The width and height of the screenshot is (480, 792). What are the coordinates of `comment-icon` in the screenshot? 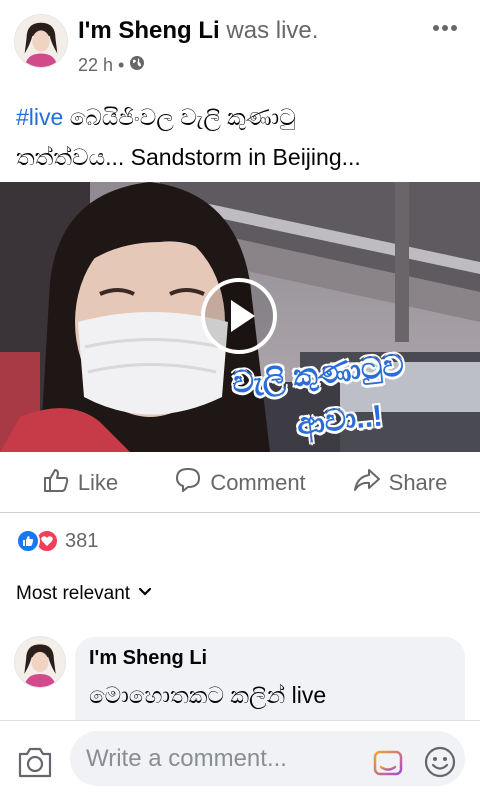 It's located at (188, 483).